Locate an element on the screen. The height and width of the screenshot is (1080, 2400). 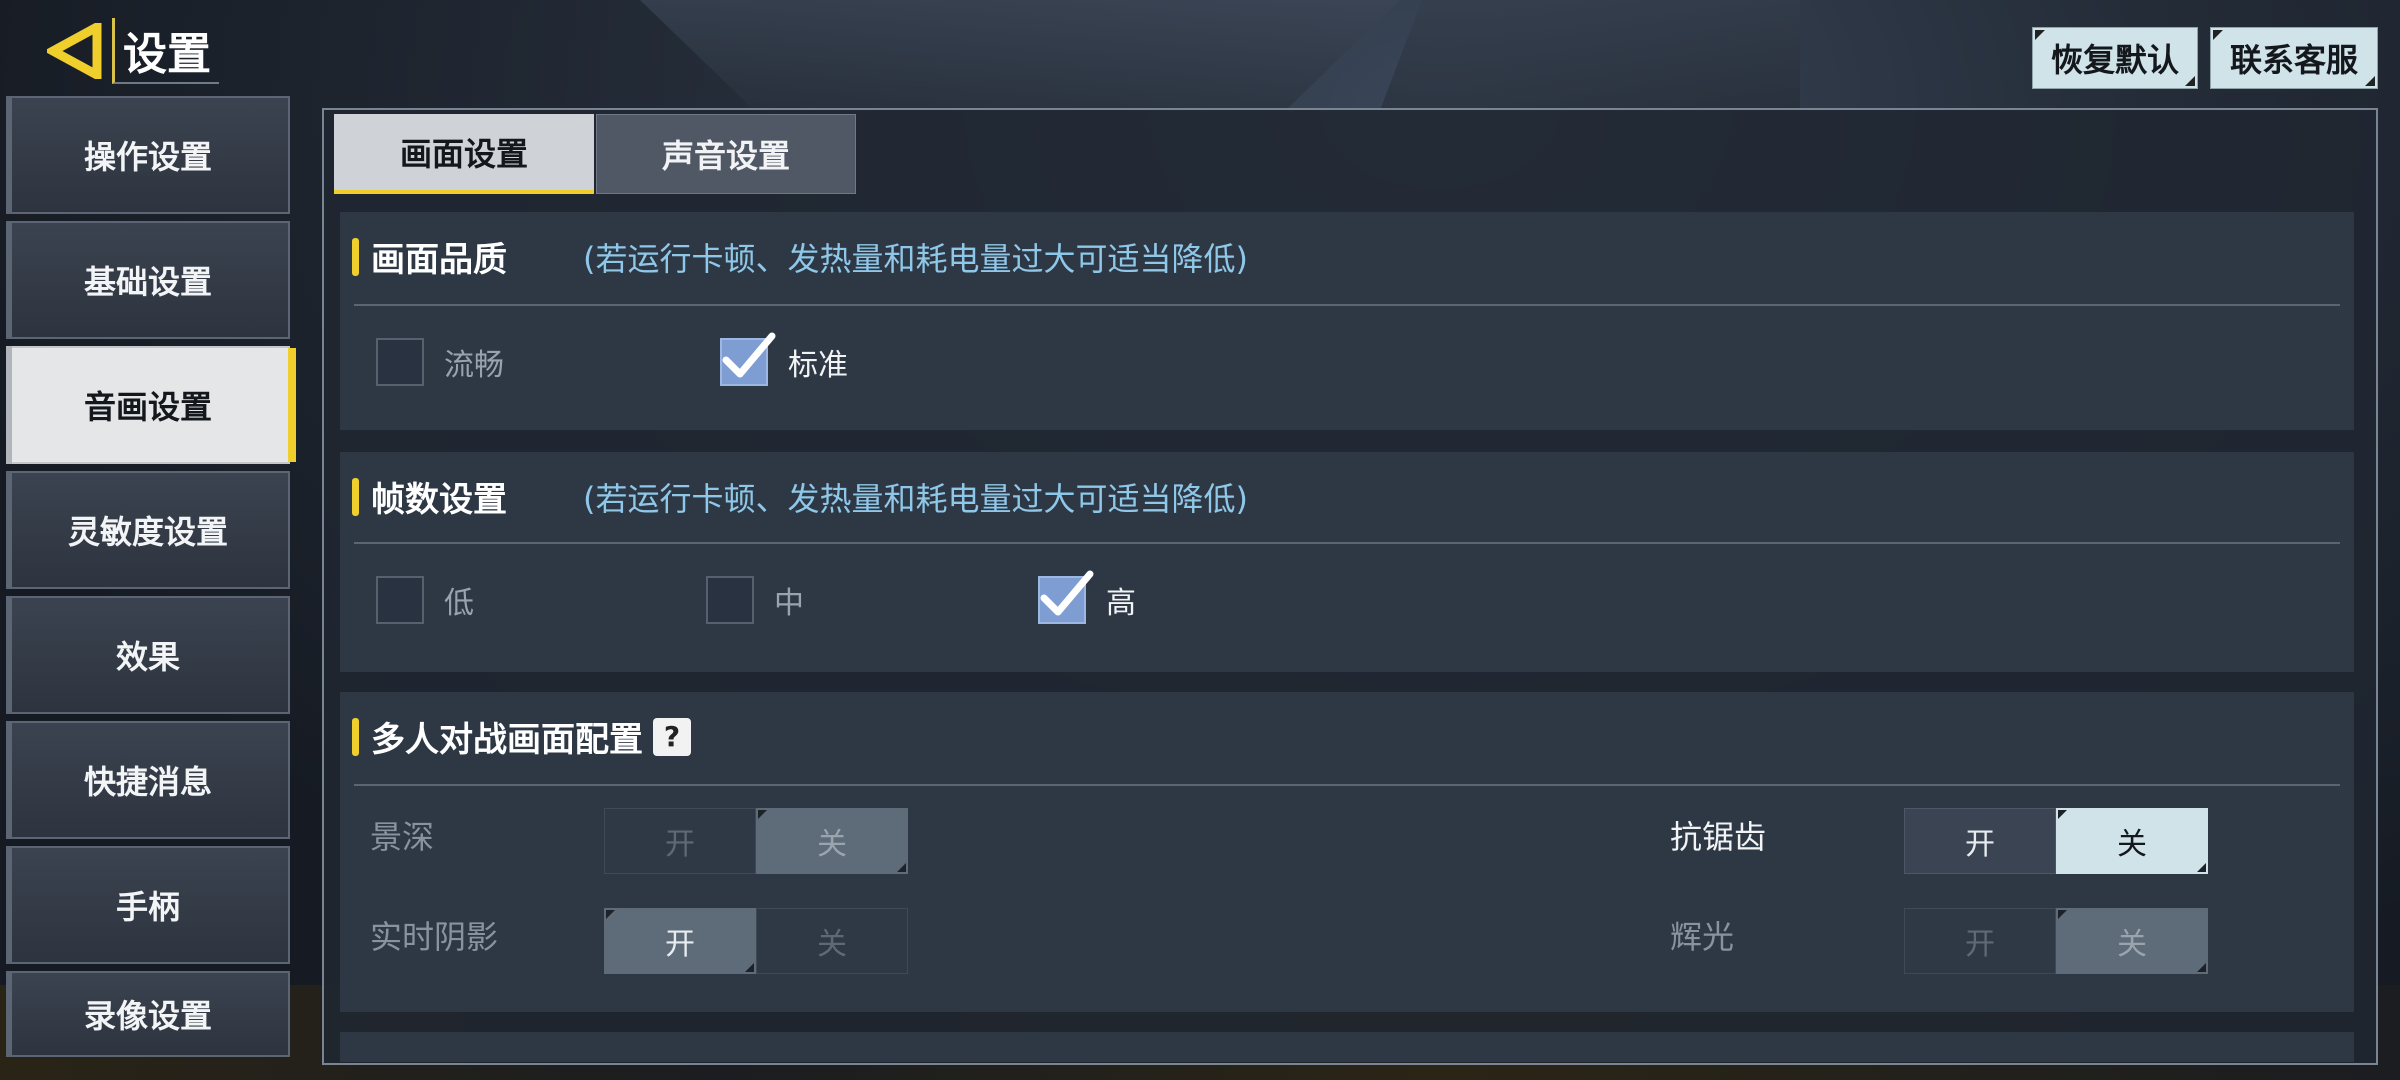
anti-aliasing-label: 抗锯齿 is located at coordinates (1718, 837).